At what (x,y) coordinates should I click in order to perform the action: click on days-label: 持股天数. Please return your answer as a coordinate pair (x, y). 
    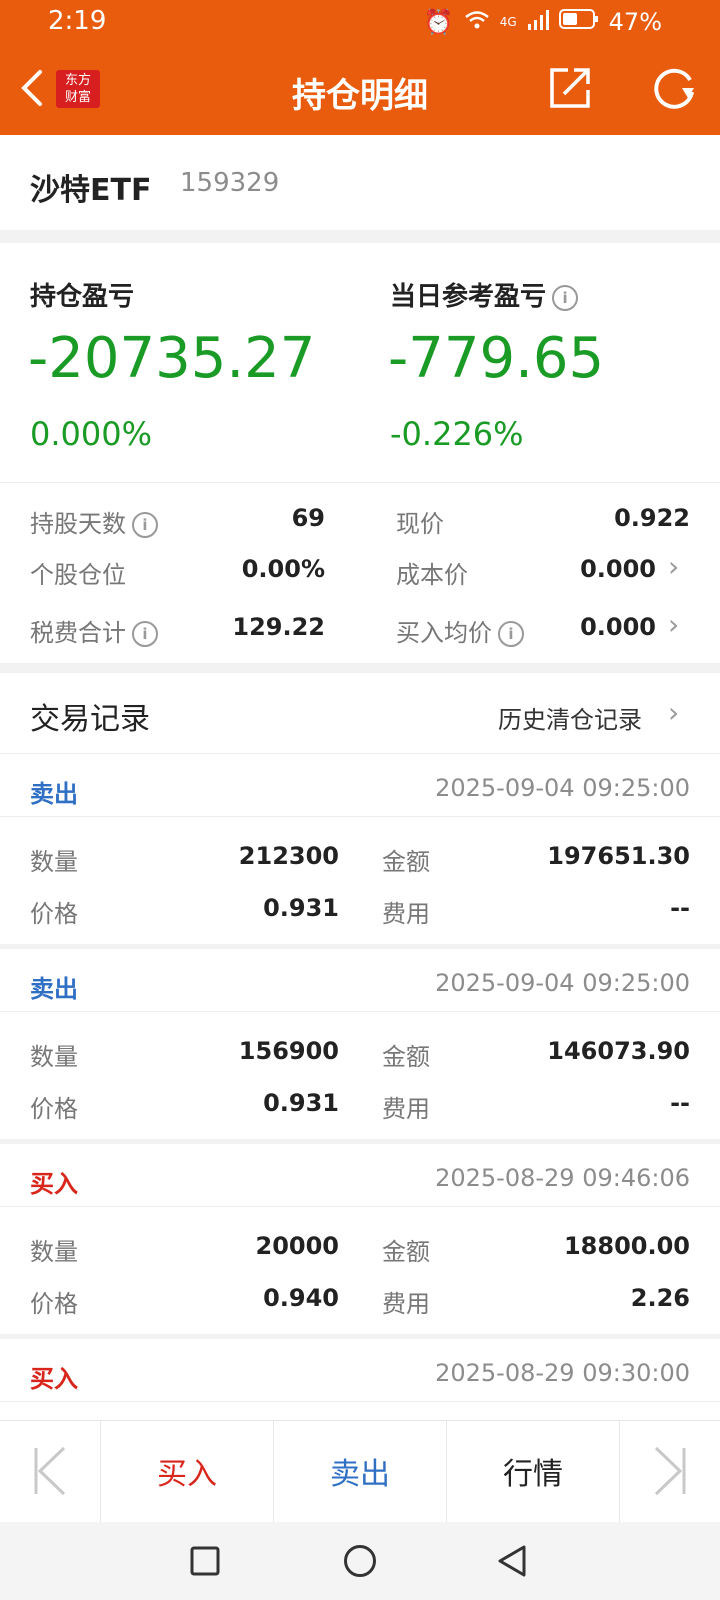
    Looking at the image, I should click on (78, 524).